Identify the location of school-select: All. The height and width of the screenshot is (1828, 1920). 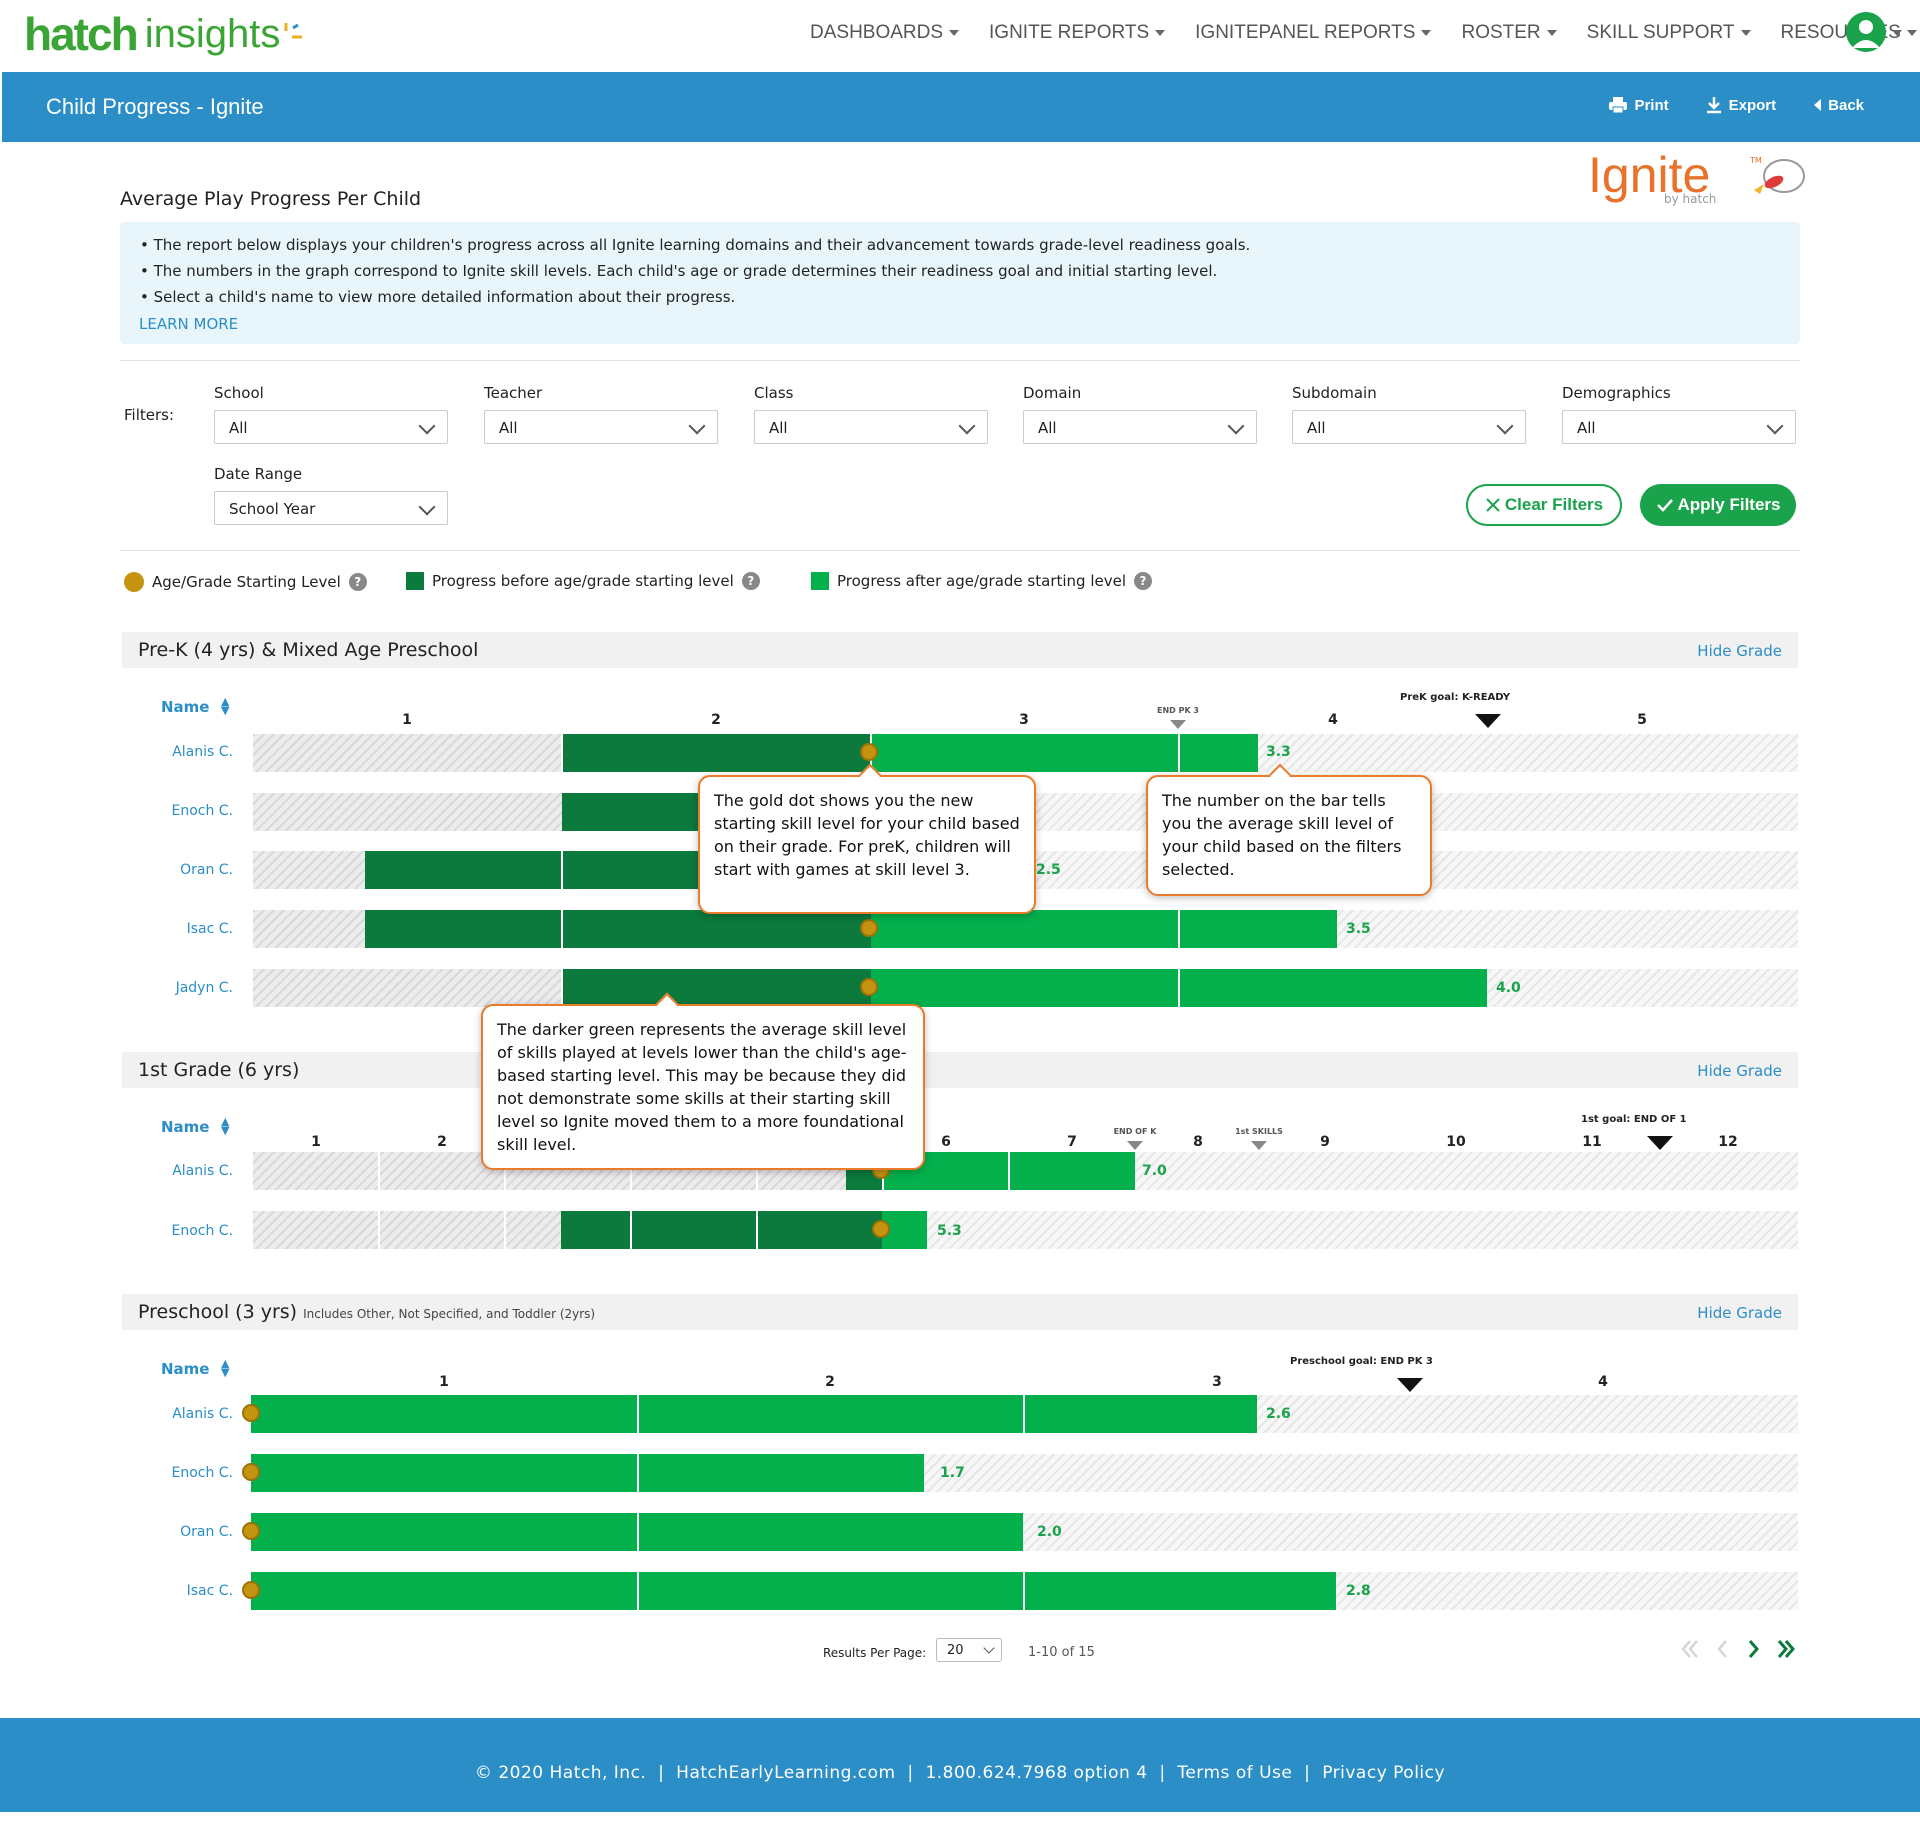
(331, 427).